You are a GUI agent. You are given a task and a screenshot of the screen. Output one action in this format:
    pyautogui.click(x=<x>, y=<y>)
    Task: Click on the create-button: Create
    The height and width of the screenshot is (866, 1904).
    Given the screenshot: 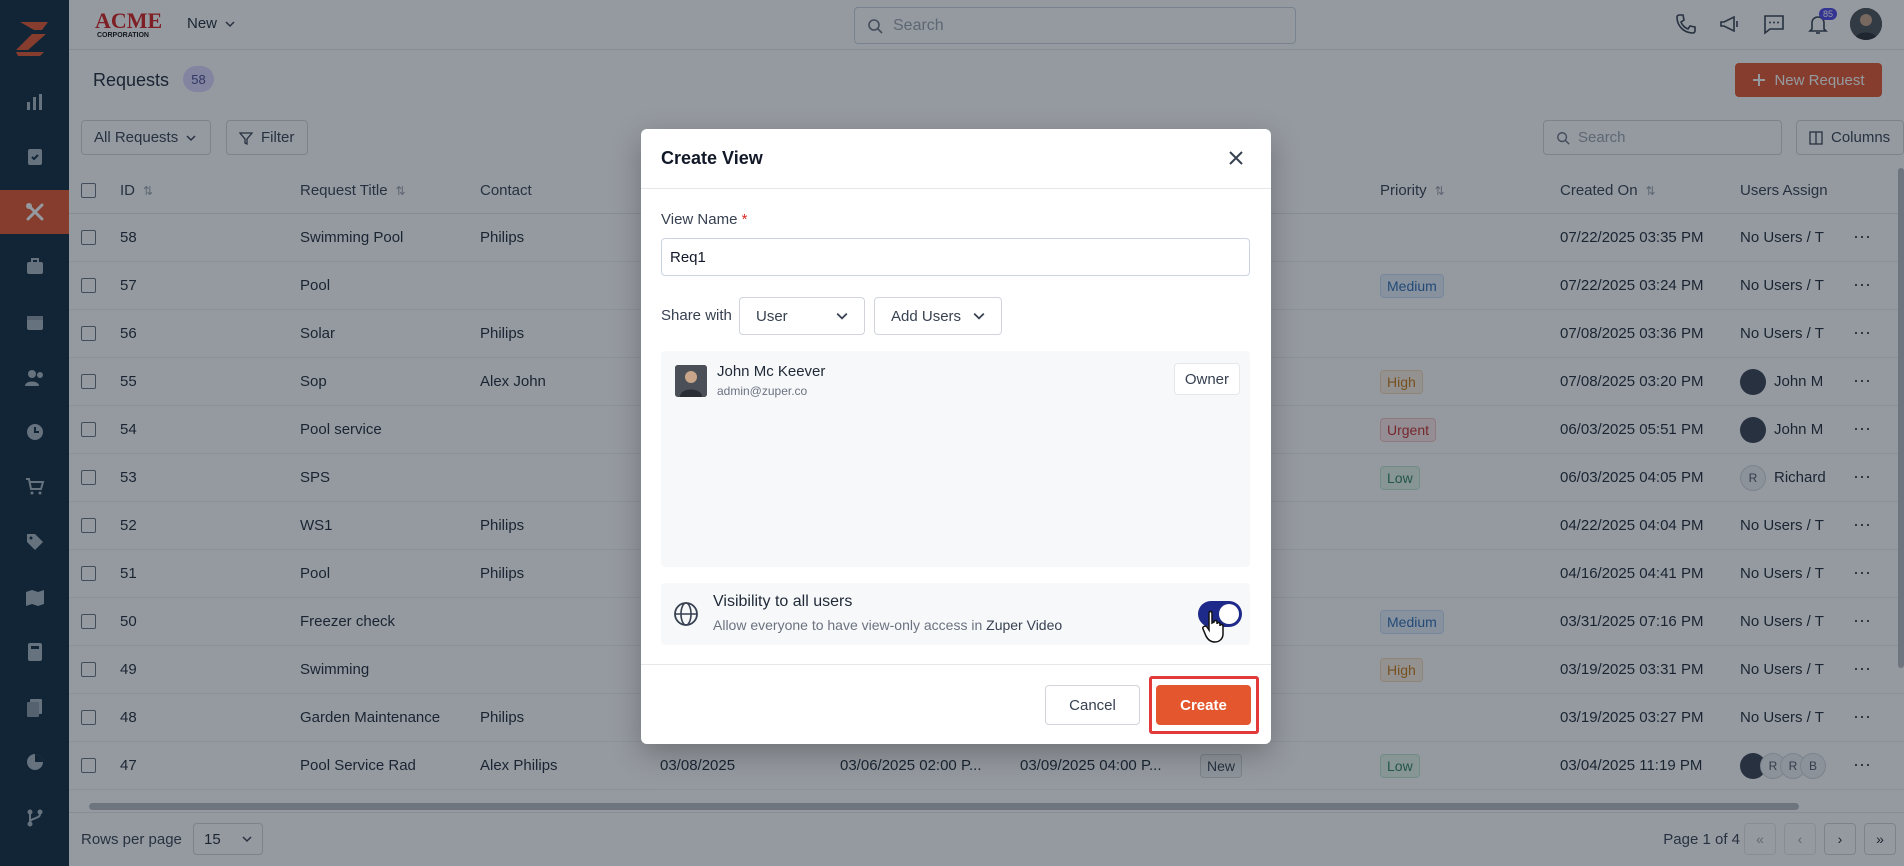 What is the action you would take?
    pyautogui.click(x=1203, y=705)
    